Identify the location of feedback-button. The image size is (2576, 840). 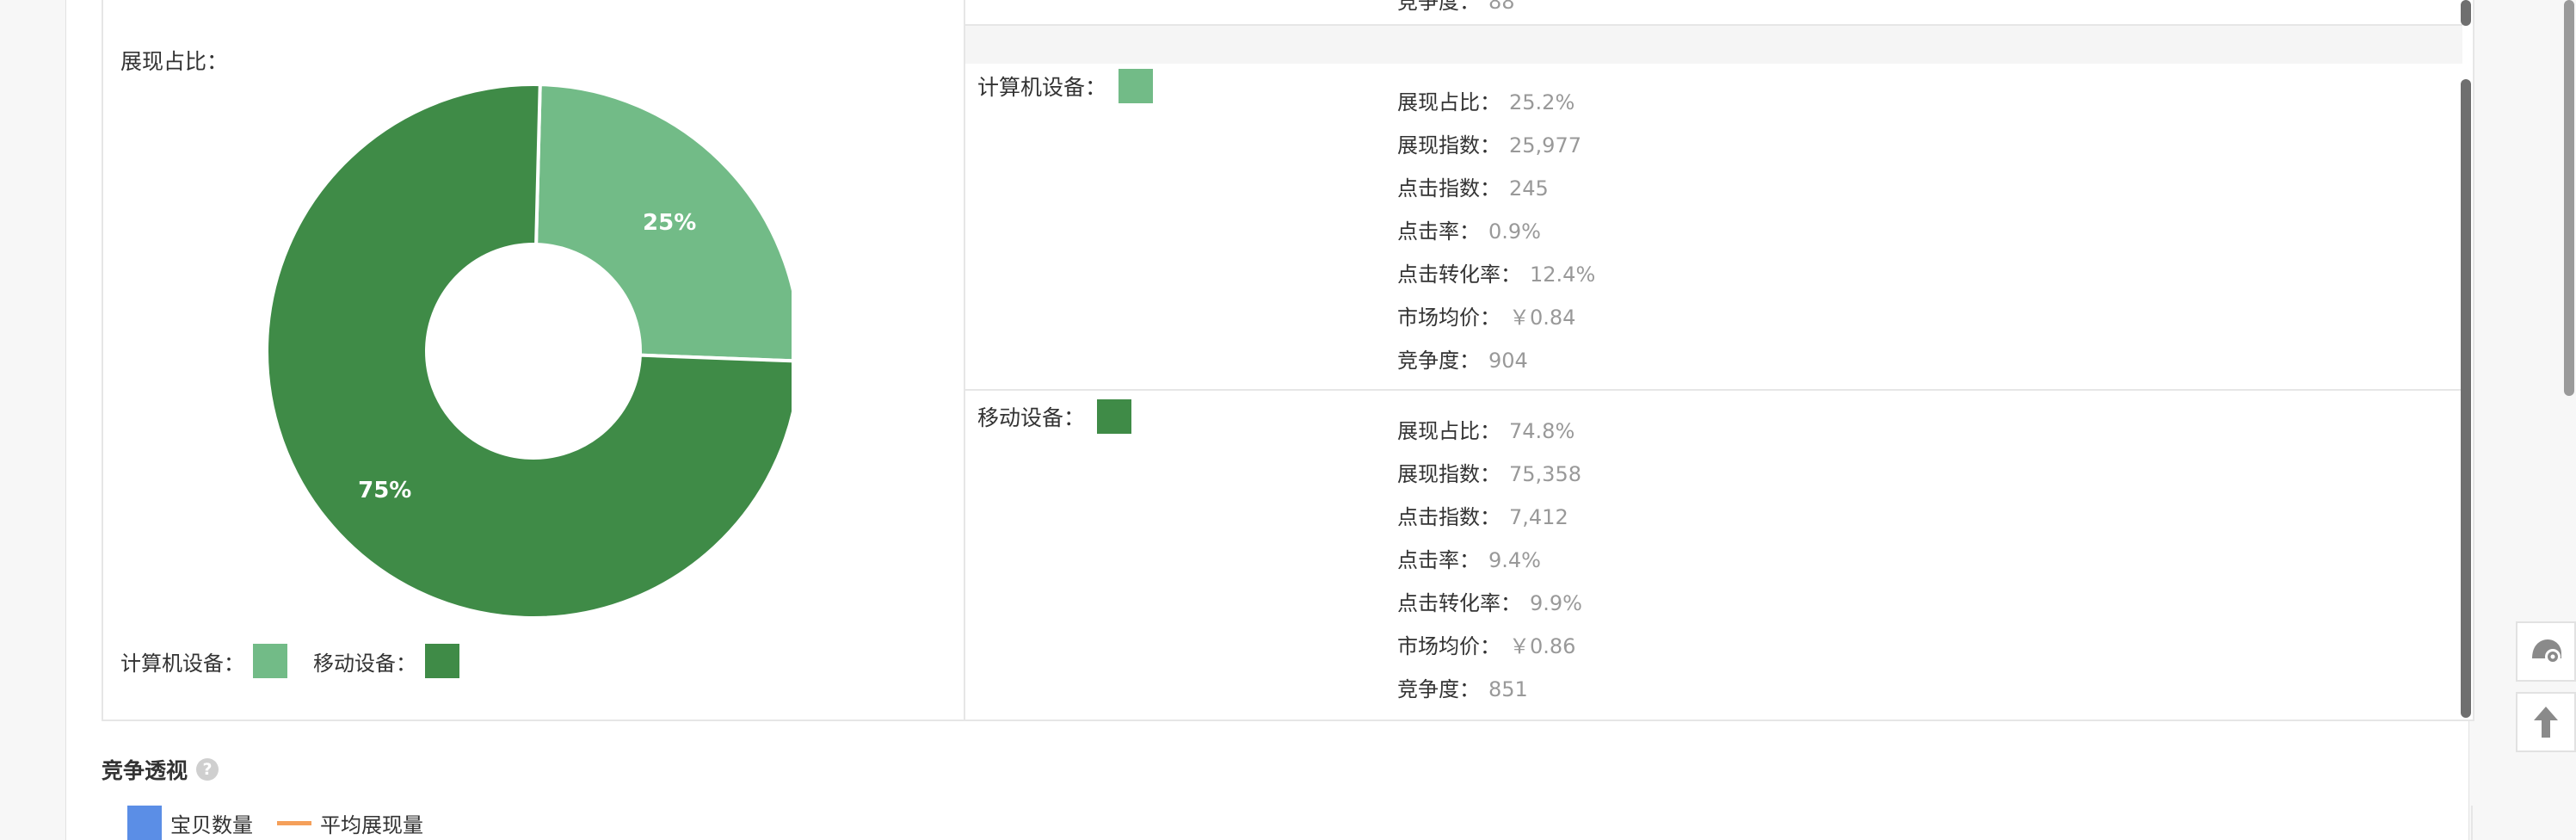
(2546, 651).